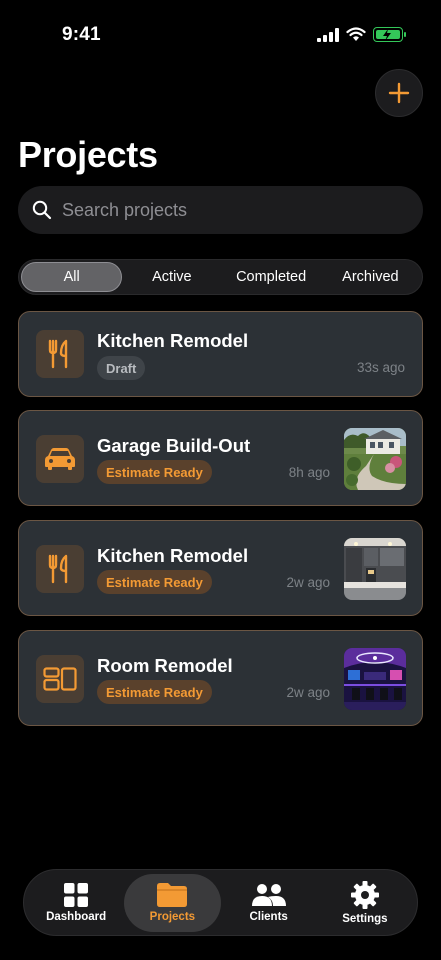  I want to click on add-project-button, so click(399, 93).